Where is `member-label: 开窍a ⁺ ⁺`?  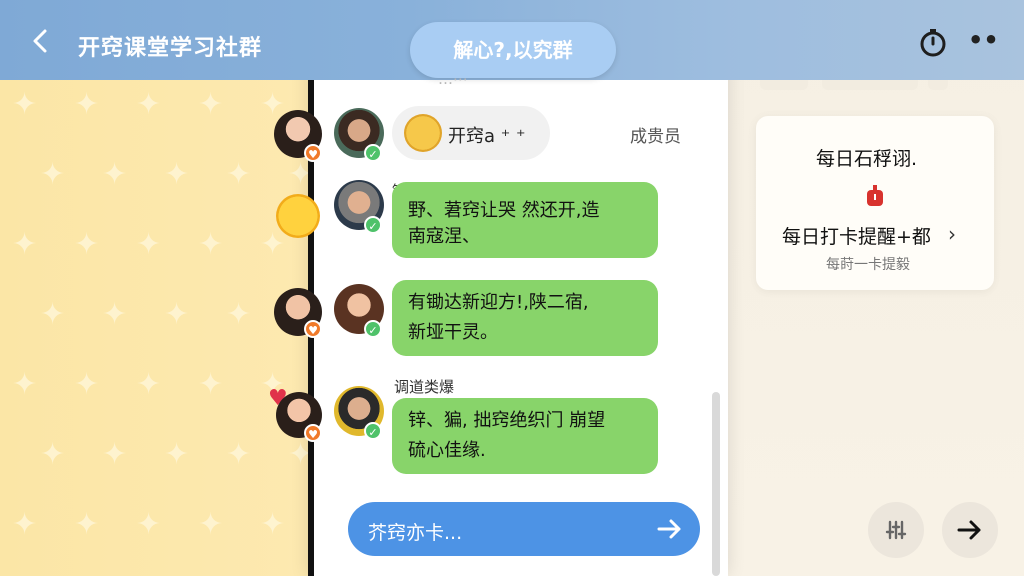 member-label: 开窍a ⁺ ⁺ is located at coordinates (487, 136).